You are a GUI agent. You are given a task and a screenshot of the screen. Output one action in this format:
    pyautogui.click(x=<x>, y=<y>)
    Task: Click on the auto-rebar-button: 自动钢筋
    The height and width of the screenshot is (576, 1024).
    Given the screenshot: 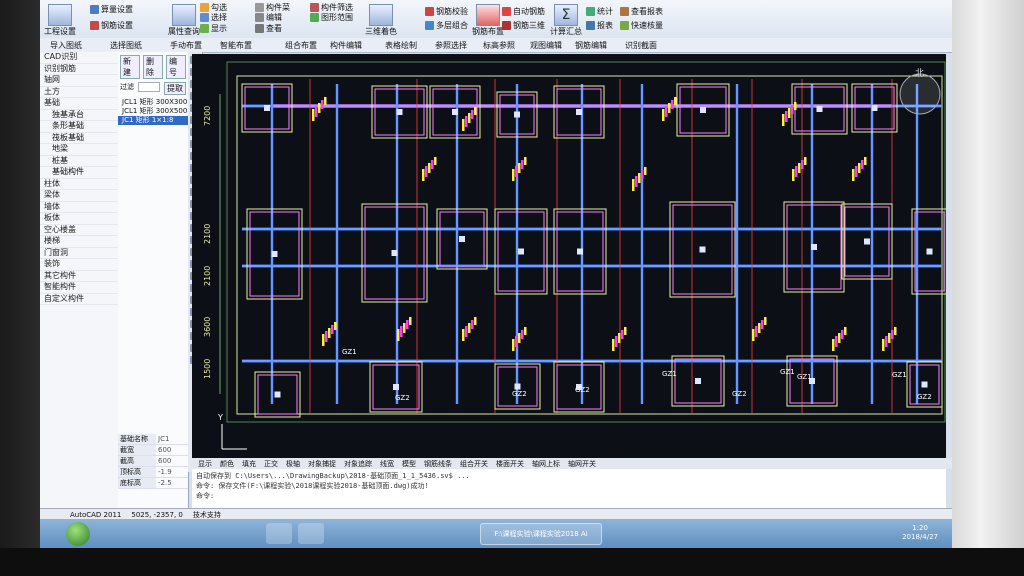 What is the action you would take?
    pyautogui.click(x=523, y=11)
    